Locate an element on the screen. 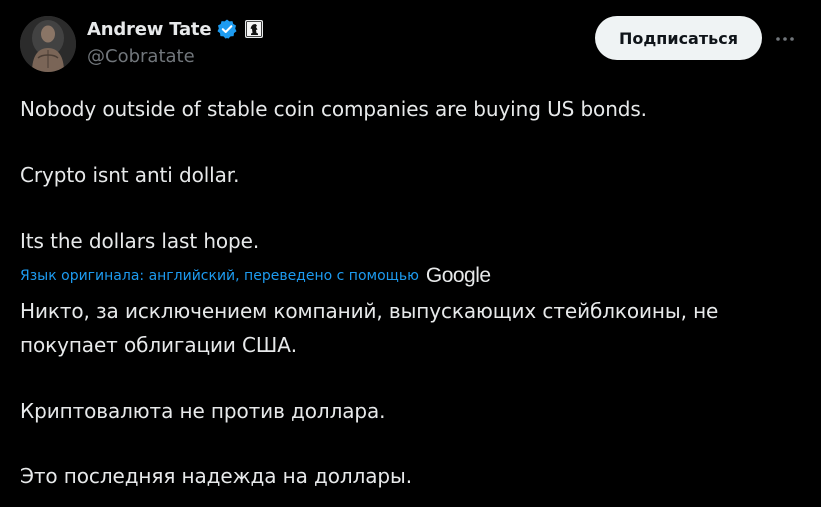  author-display-name: Andrew Tate is located at coordinates (149, 29).